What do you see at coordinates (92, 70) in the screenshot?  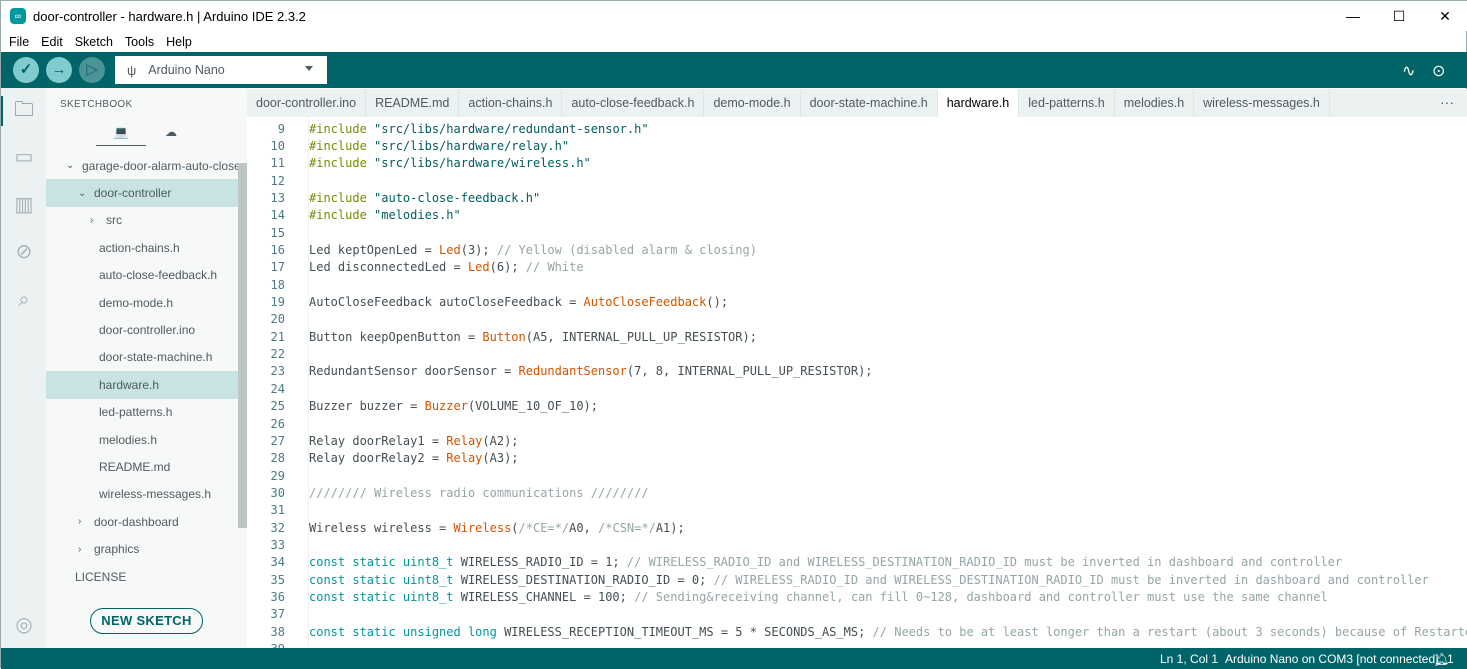 I see `debug-button: ▷` at bounding box center [92, 70].